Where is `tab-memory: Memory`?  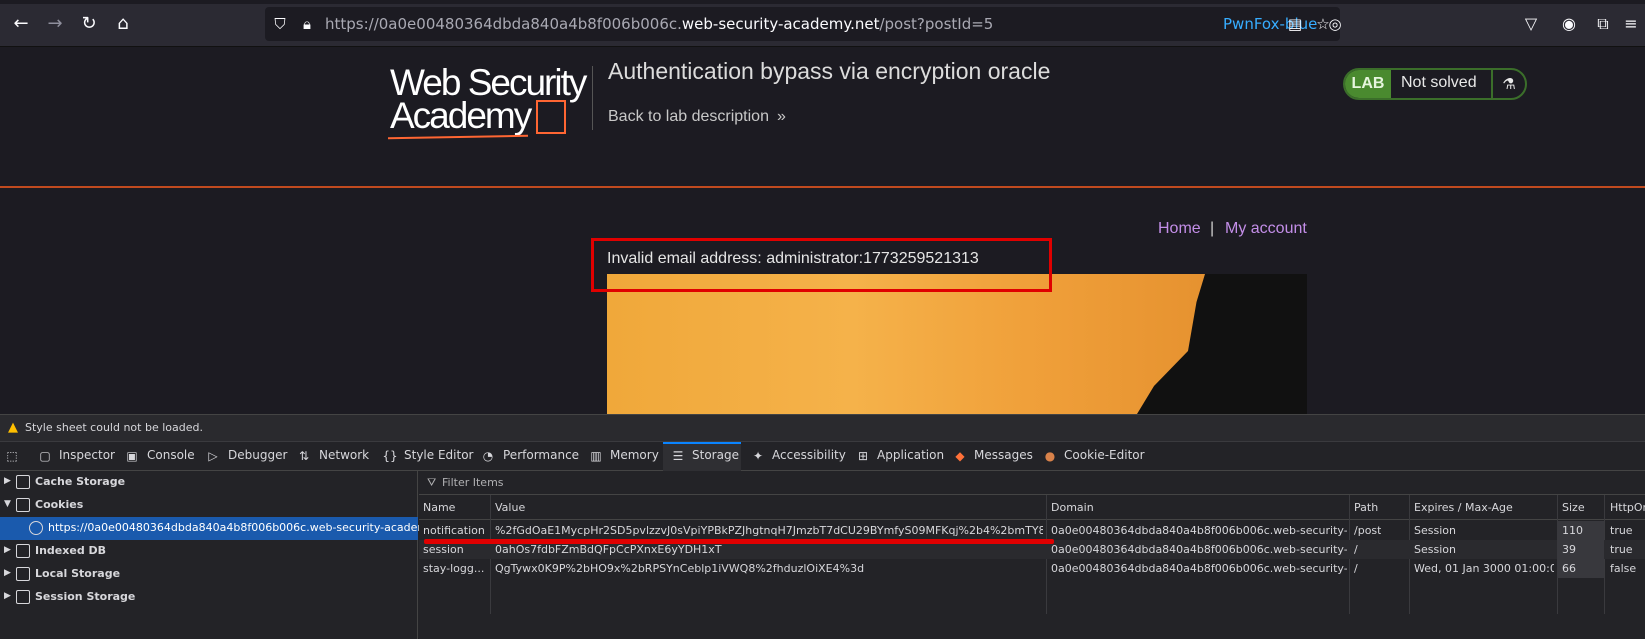 tab-memory: Memory is located at coordinates (634, 455).